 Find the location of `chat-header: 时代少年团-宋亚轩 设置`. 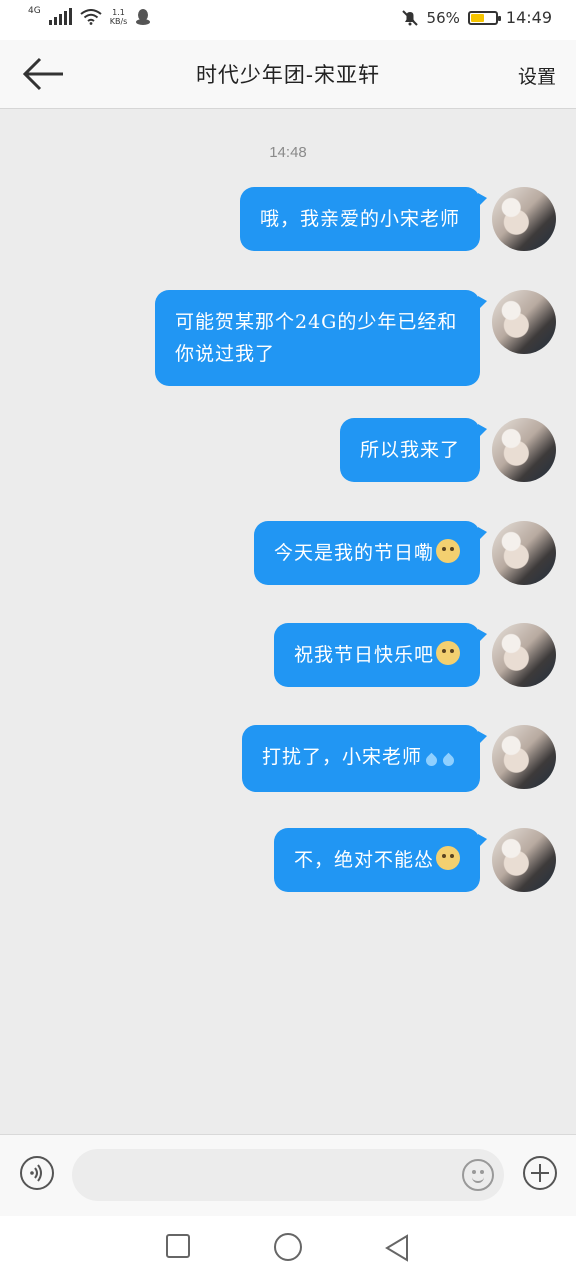

chat-header: 时代少年团-宋亚轩 设置 is located at coordinates (288, 74).